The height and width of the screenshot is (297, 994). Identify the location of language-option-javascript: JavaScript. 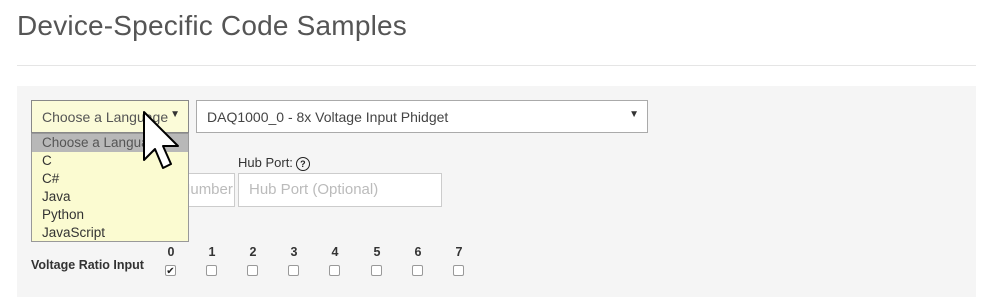
(110, 232).